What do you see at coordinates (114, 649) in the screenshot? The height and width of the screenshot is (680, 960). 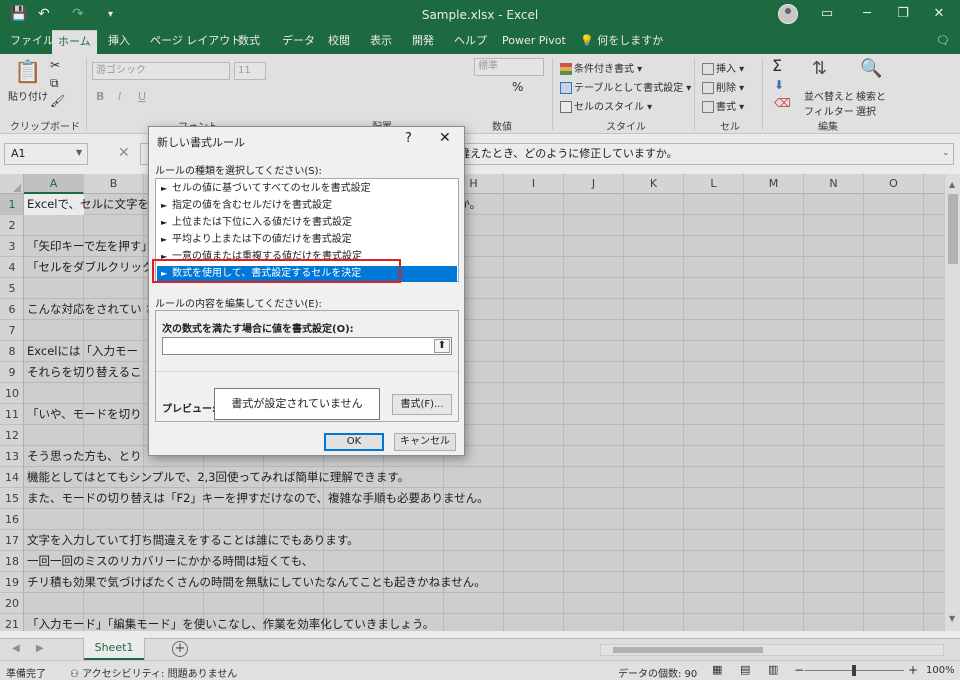 I see `sheet-tab-sheet1: Sheet1` at bounding box center [114, 649].